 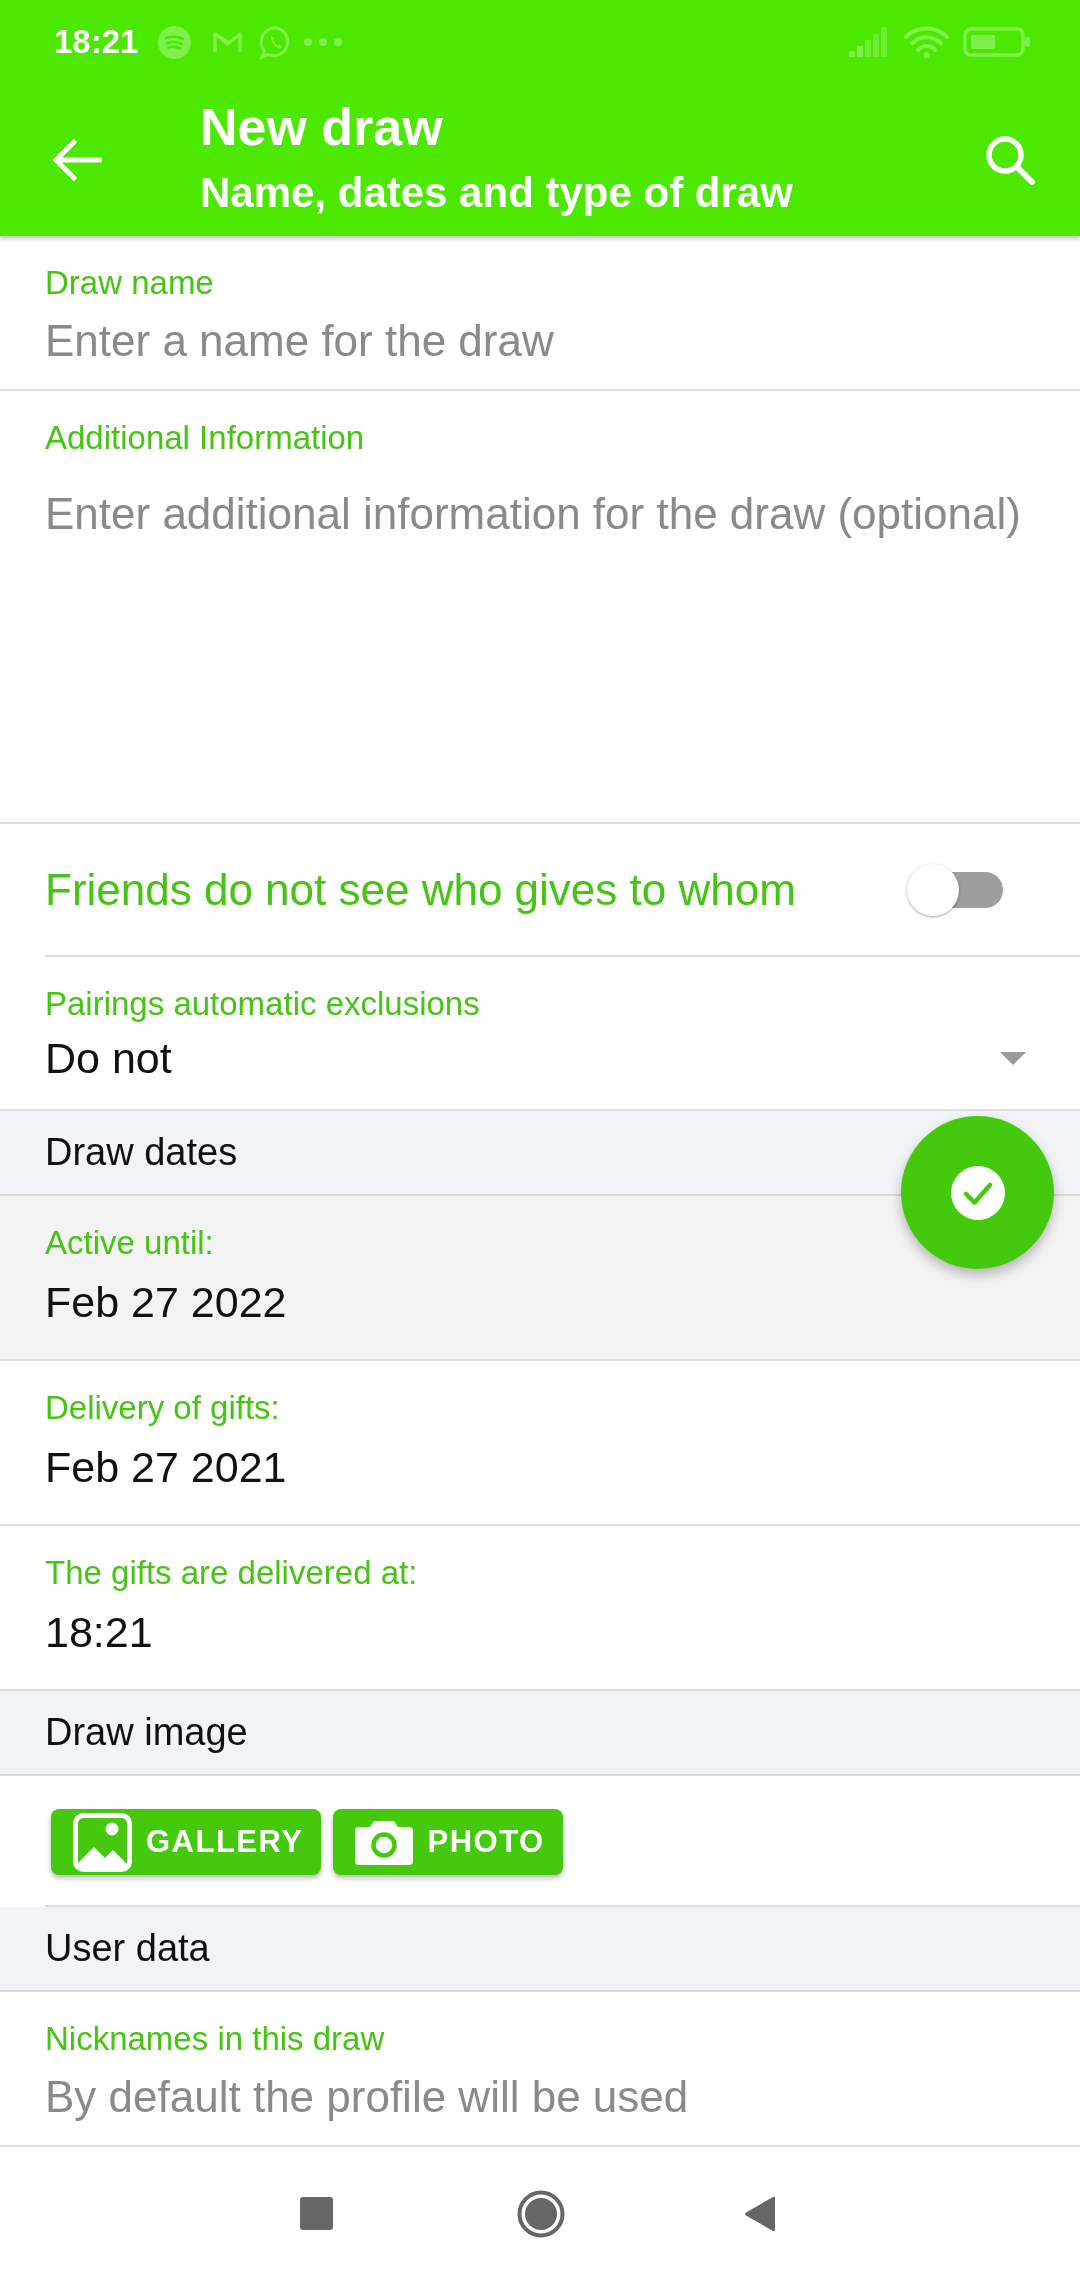 What do you see at coordinates (228, 42) in the screenshot?
I see `mail-icon` at bounding box center [228, 42].